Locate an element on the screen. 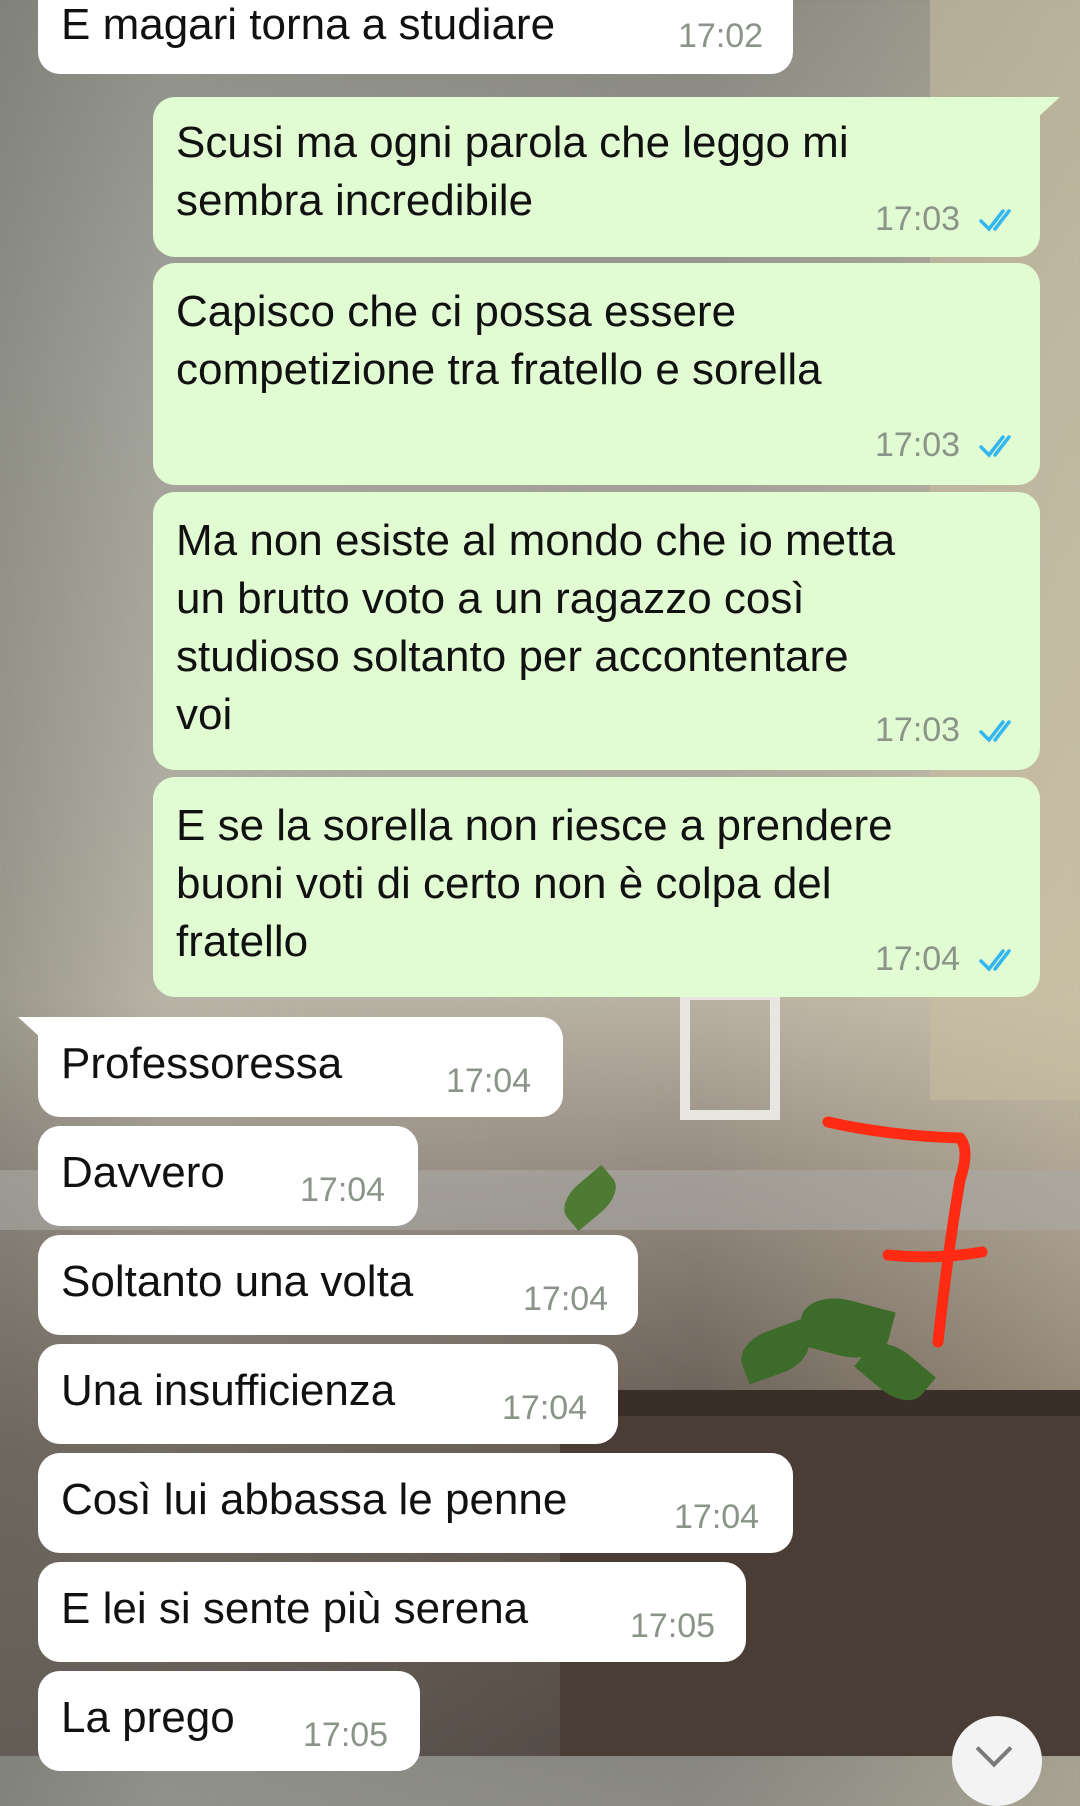 The height and width of the screenshot is (1806, 1080). message-text: Davvero is located at coordinates (143, 1172).